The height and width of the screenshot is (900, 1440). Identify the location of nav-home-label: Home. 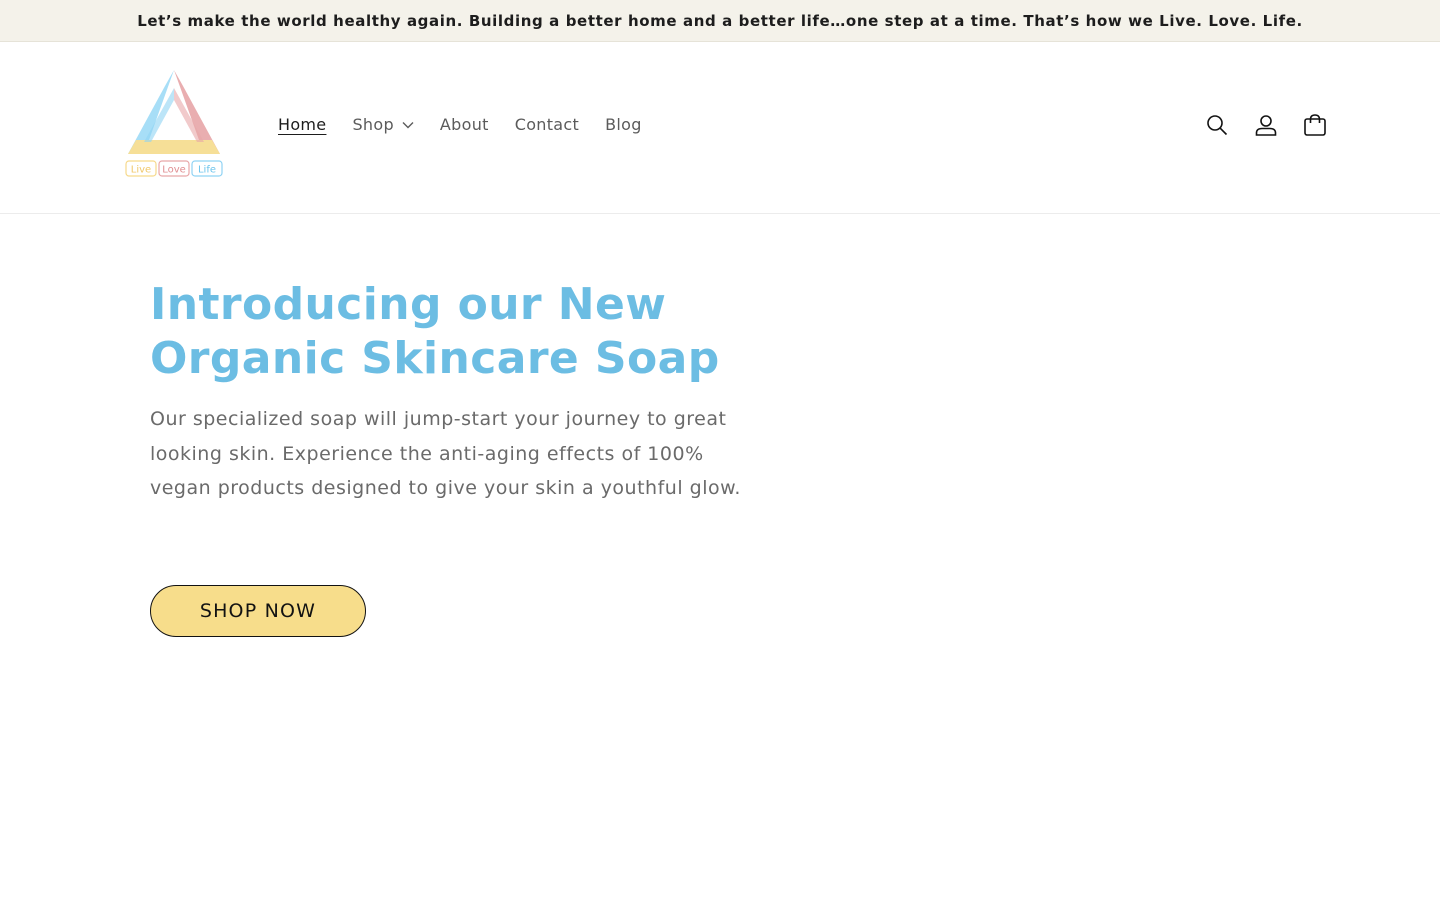
(302, 124).